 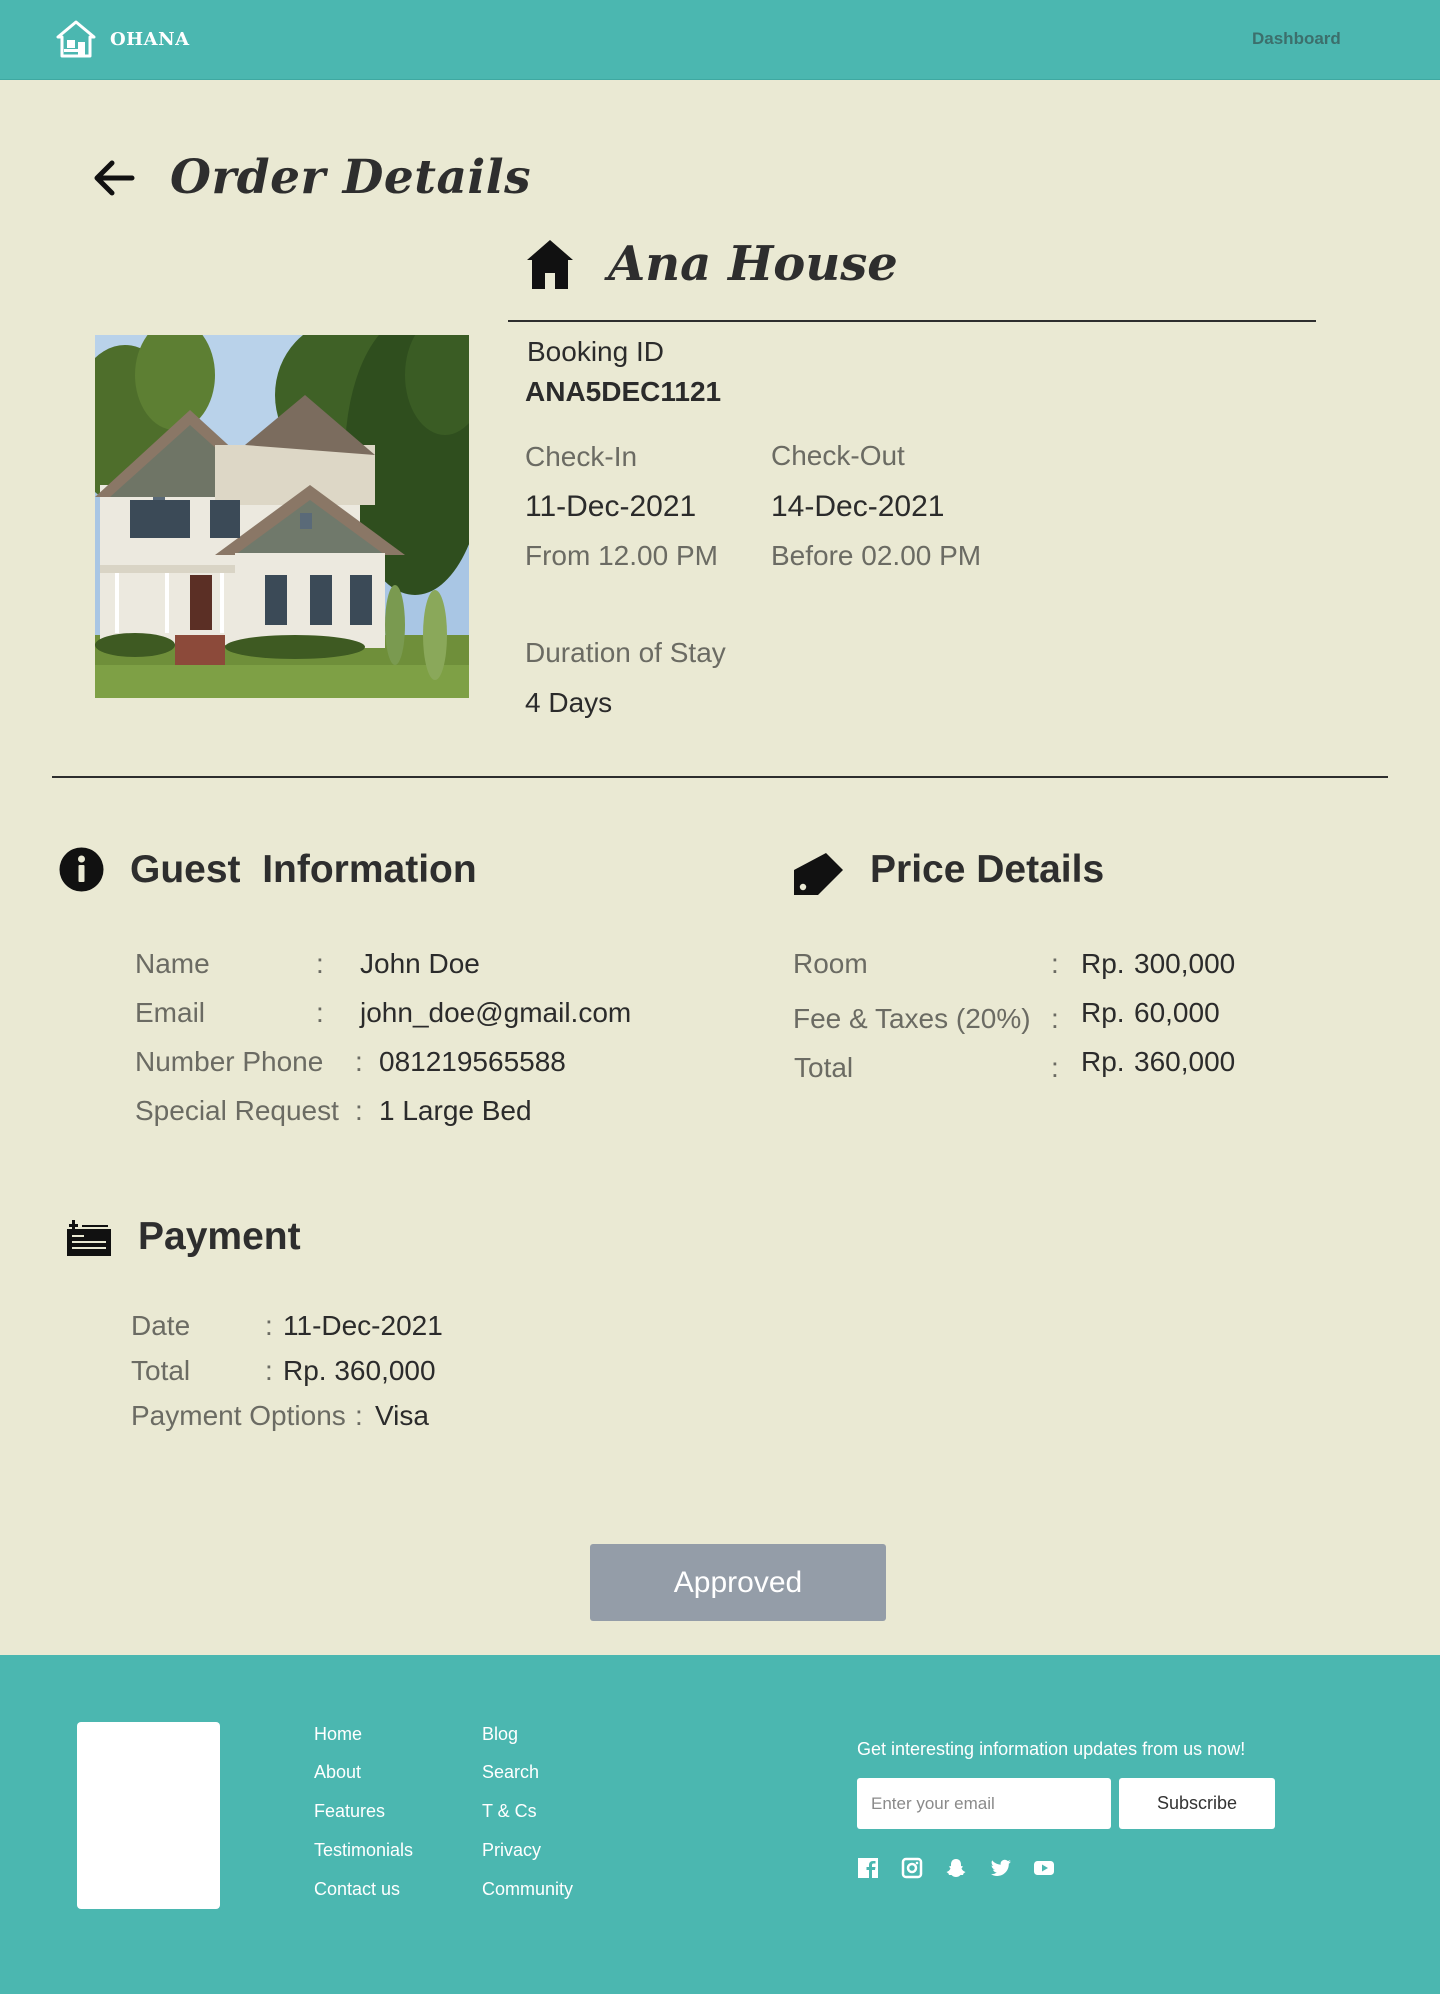 What do you see at coordinates (150, 39) in the screenshot?
I see `brand-name: OHANA` at bounding box center [150, 39].